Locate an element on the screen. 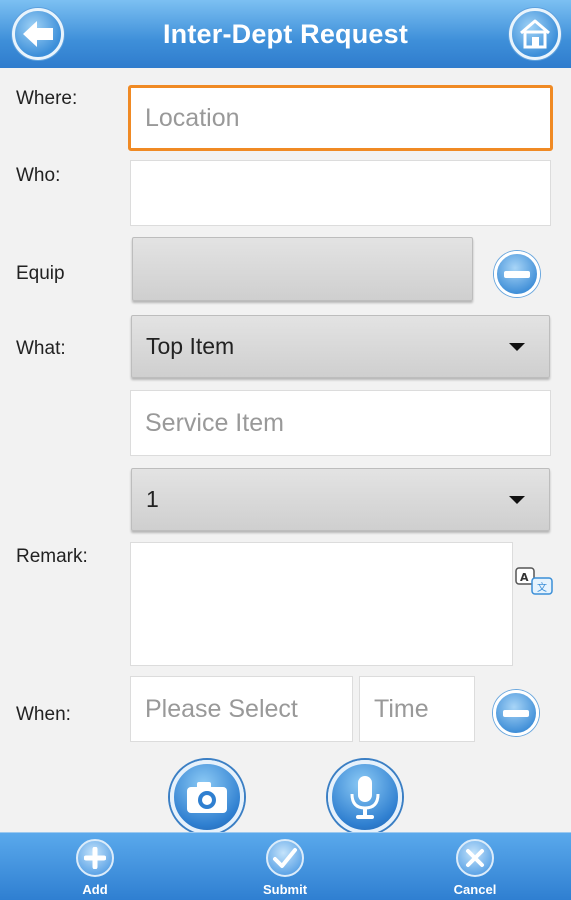  home-button is located at coordinates (535, 34).